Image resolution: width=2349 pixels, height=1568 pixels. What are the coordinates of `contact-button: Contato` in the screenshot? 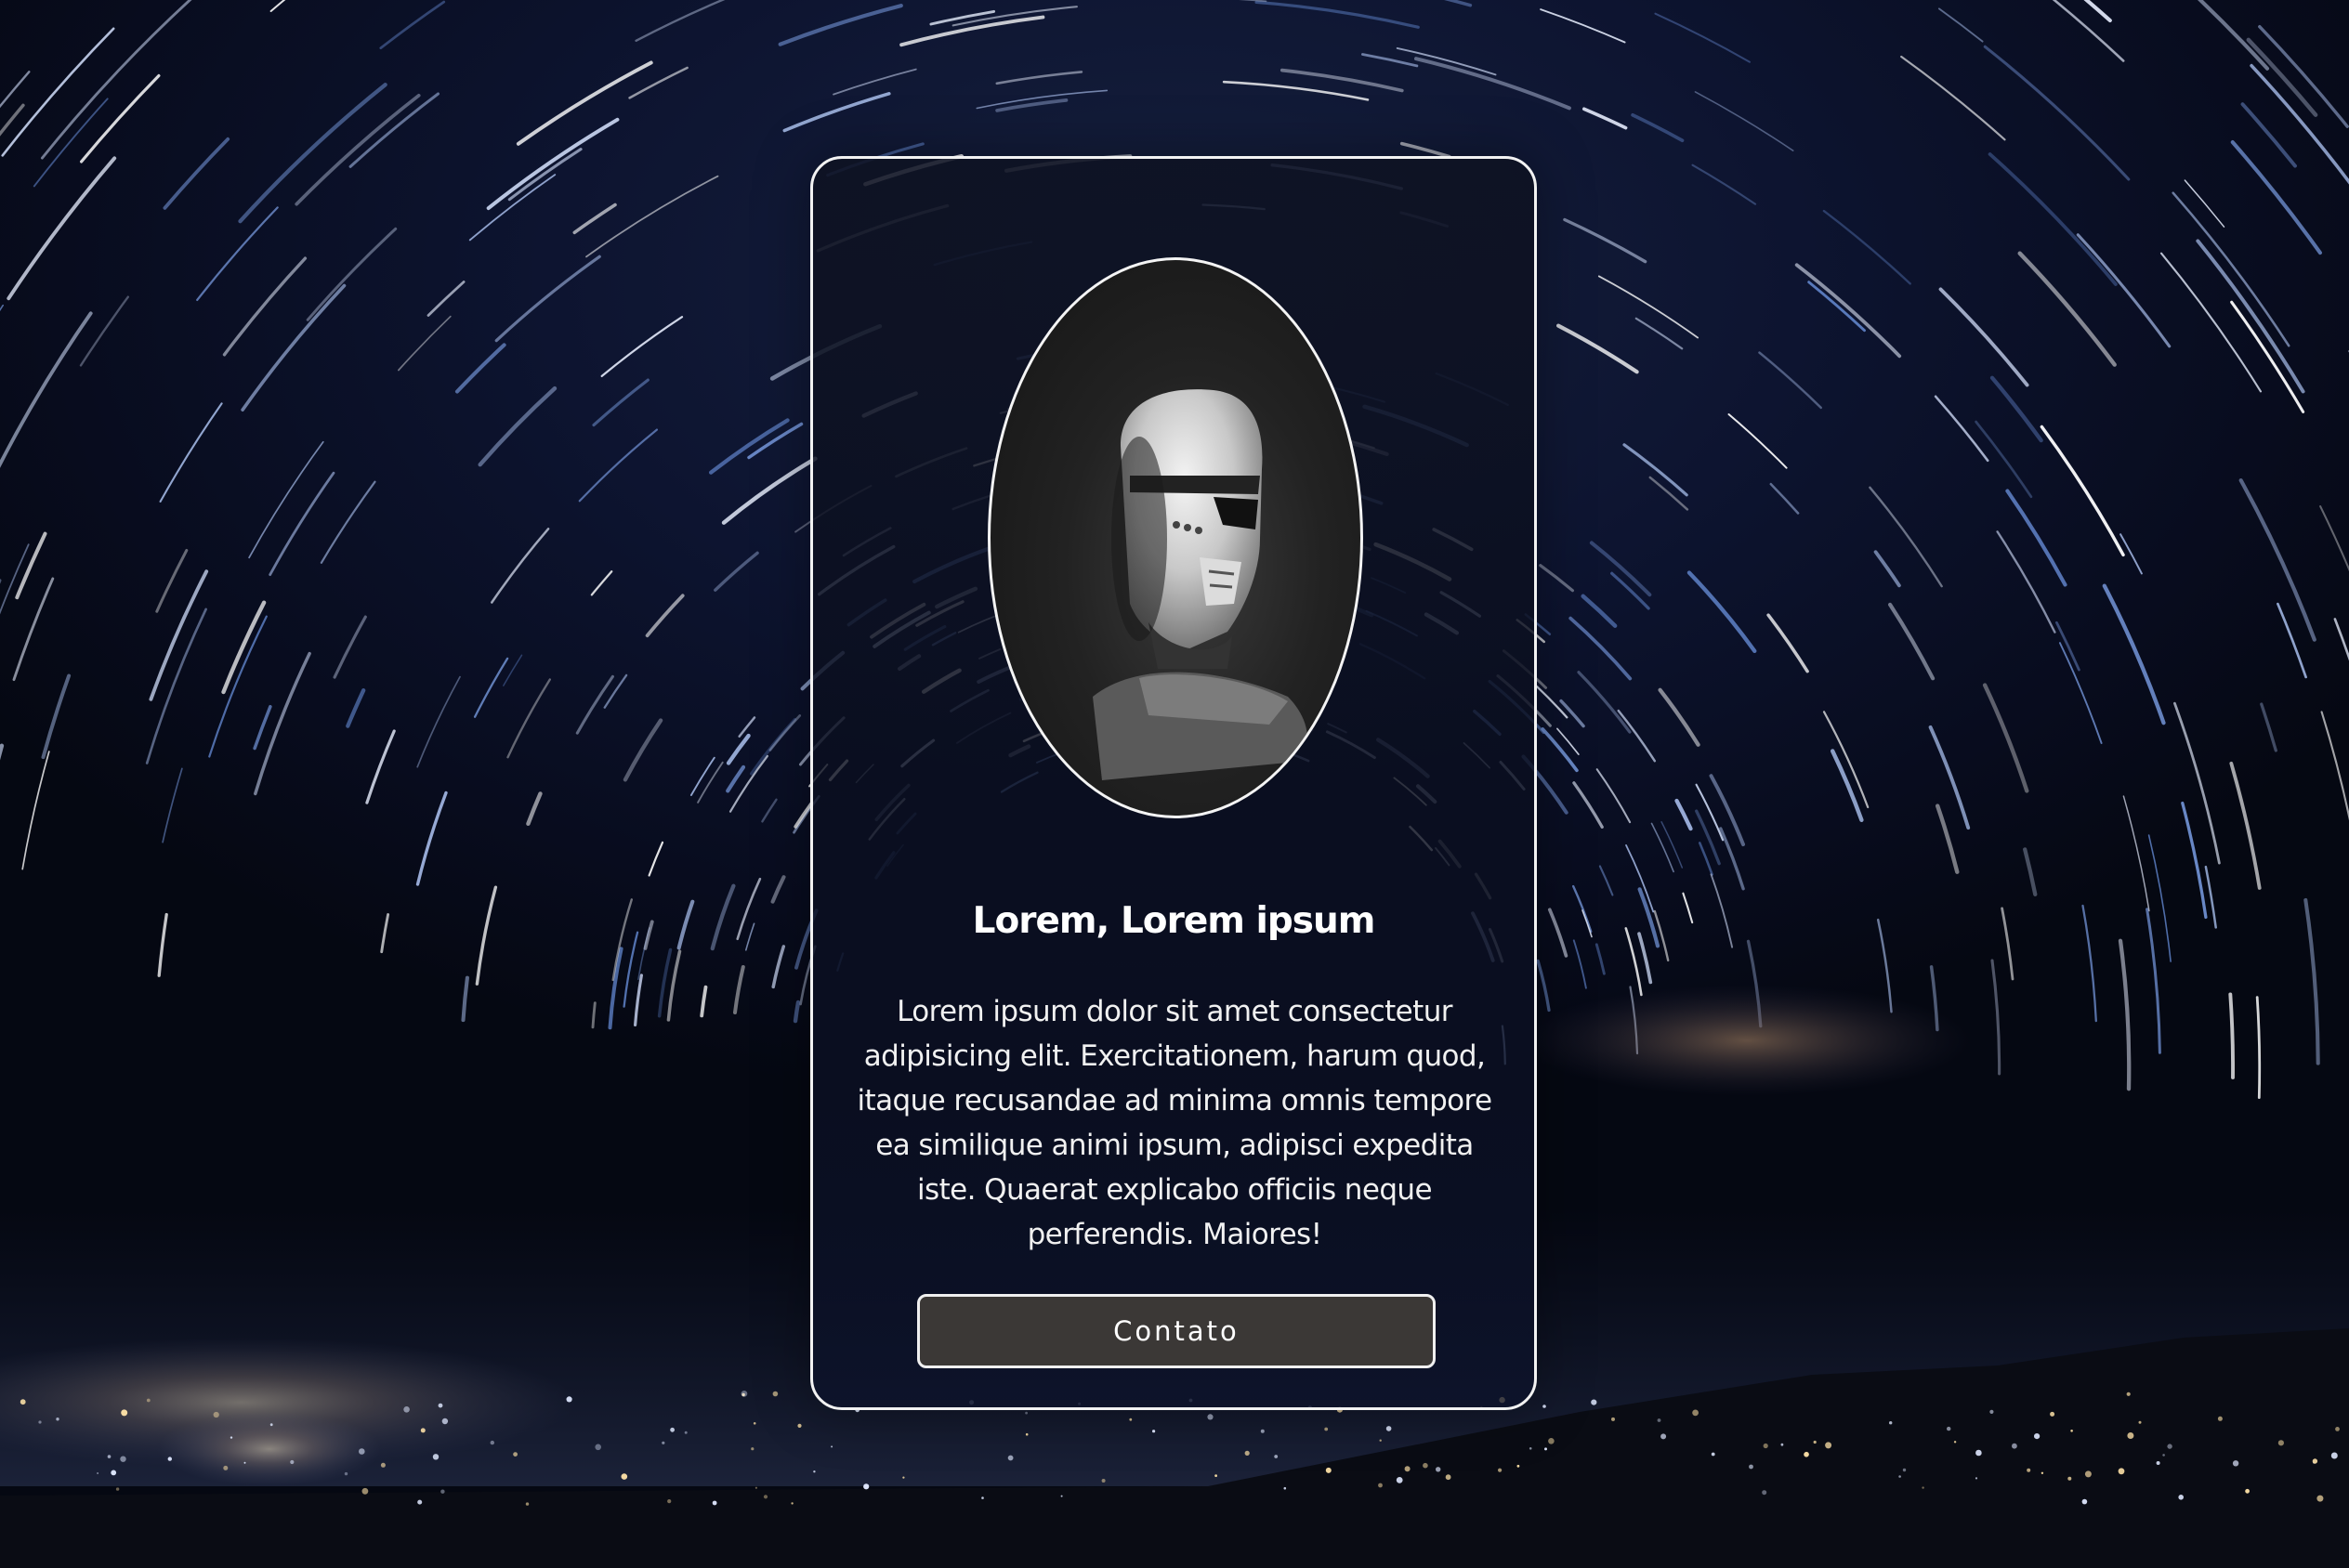 It's located at (1176, 1331).